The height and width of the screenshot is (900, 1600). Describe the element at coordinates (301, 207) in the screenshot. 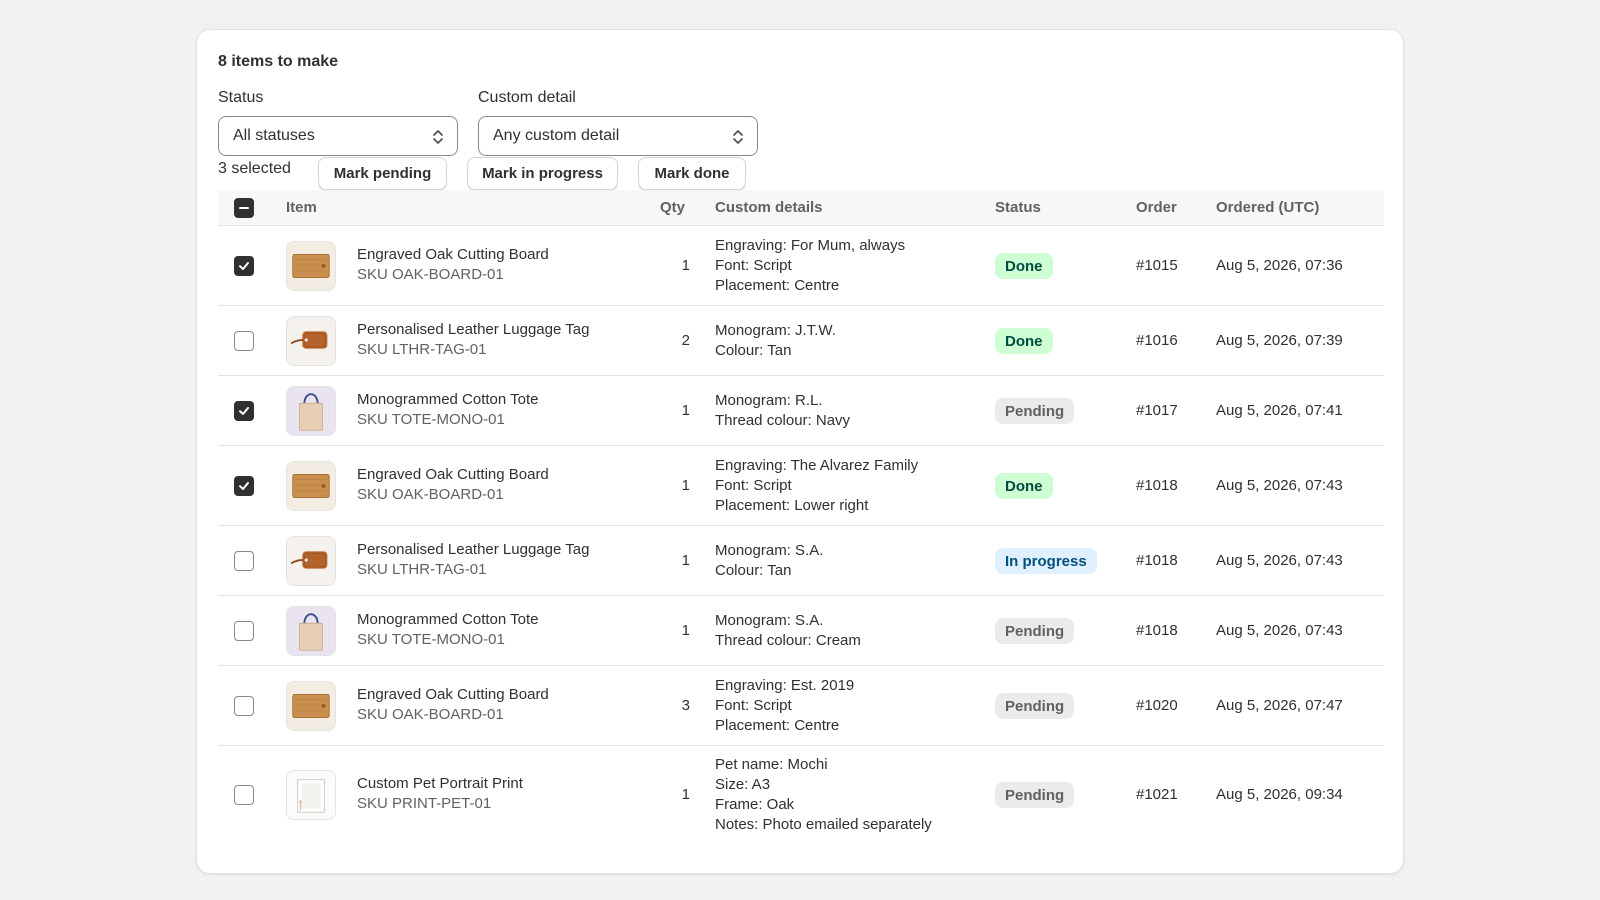

I see `header-item: Item` at that location.